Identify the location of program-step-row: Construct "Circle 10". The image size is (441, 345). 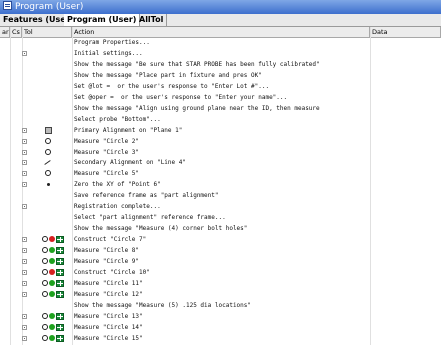
(220, 272).